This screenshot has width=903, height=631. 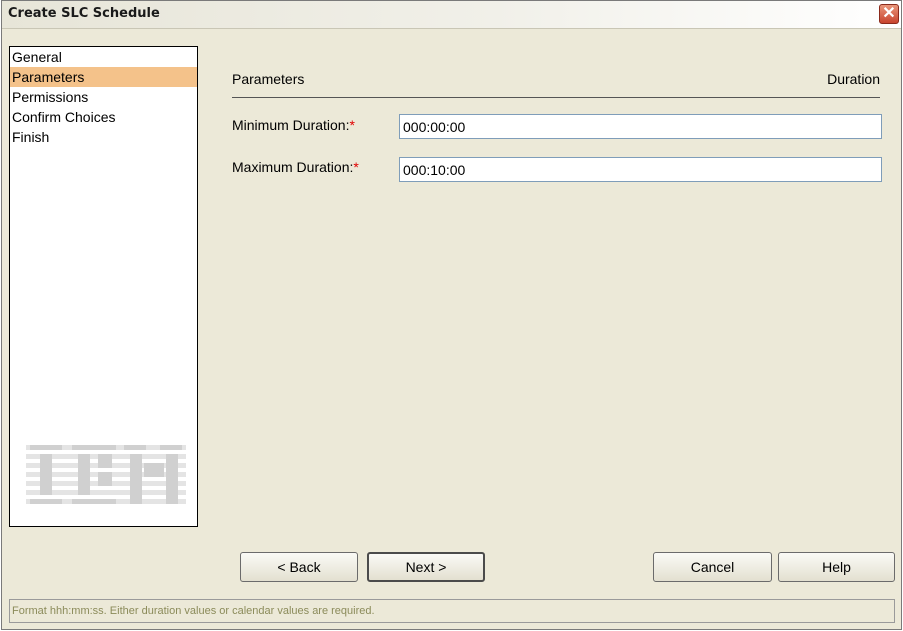 I want to click on close-icon: ✕, so click(x=889, y=14).